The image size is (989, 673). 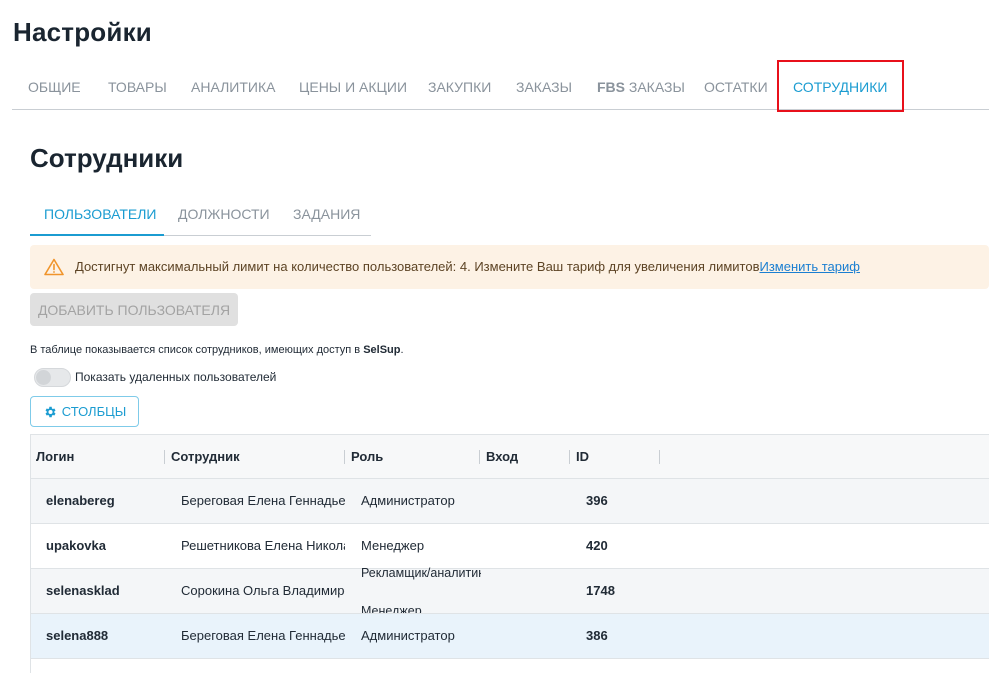 I want to click on column-header-login: Логин, so click(x=55, y=456).